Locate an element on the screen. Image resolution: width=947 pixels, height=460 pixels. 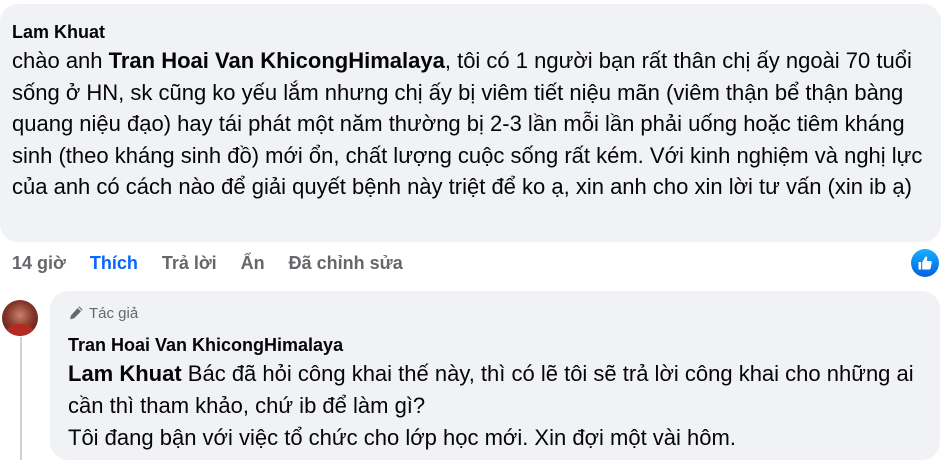
comment-author: Lam Khuat is located at coordinates (470, 32).